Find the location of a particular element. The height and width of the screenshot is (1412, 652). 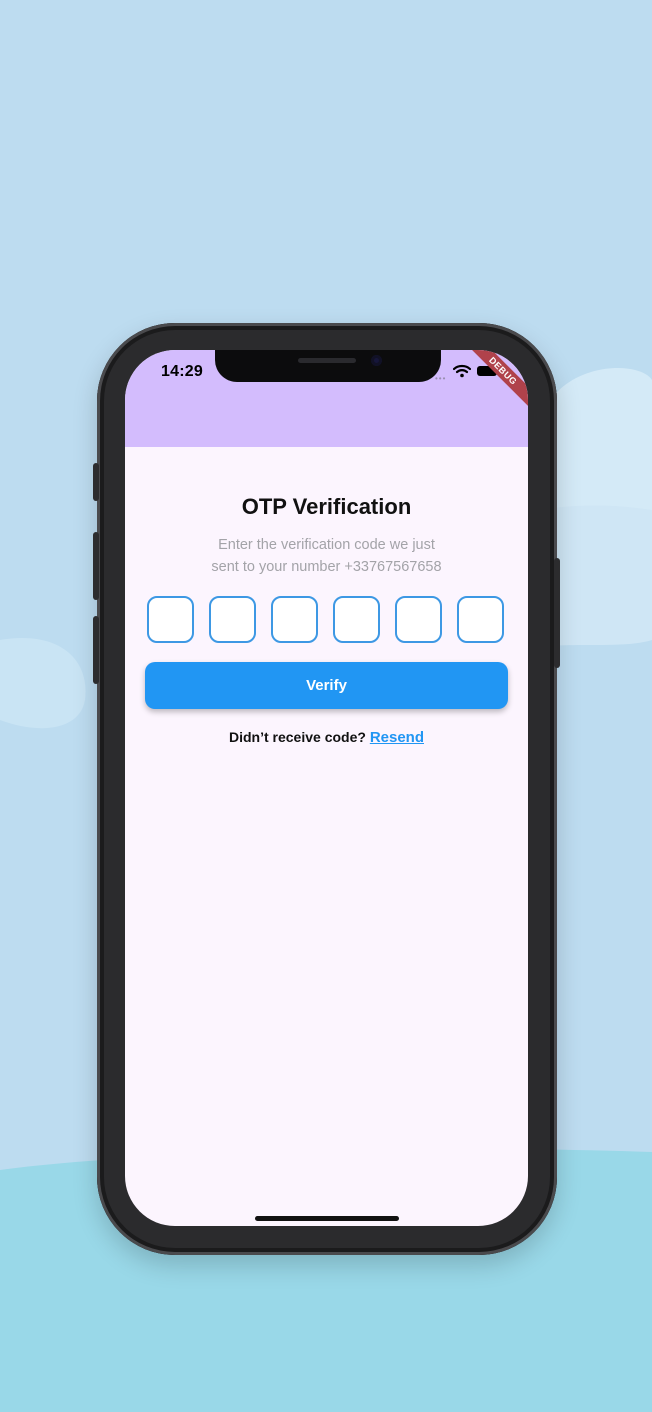

resend-prompt: Didn’t receive code? is located at coordinates (297, 737).